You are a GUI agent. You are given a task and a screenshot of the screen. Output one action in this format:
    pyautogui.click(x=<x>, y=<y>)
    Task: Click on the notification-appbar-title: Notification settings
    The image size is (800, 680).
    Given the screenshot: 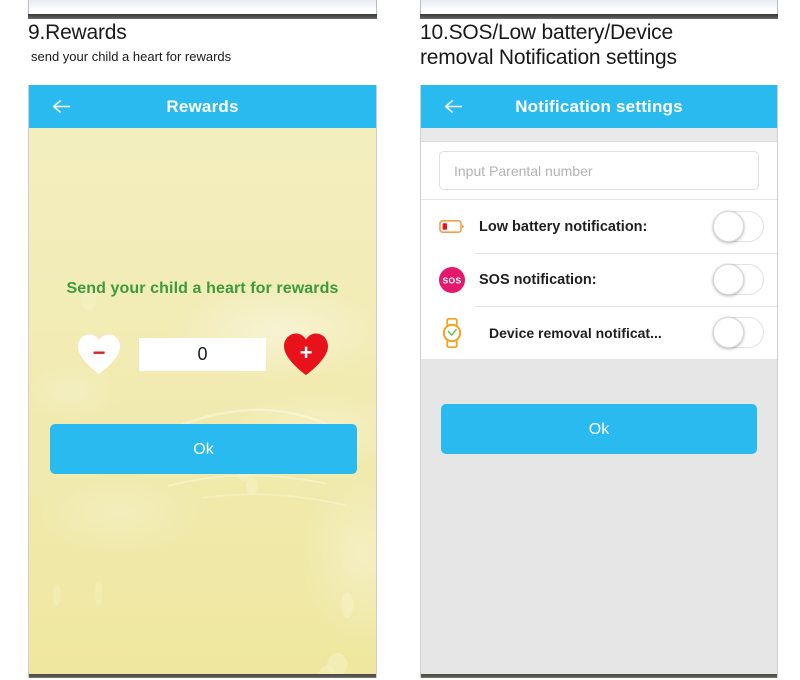 What is the action you would take?
    pyautogui.click(x=599, y=106)
    